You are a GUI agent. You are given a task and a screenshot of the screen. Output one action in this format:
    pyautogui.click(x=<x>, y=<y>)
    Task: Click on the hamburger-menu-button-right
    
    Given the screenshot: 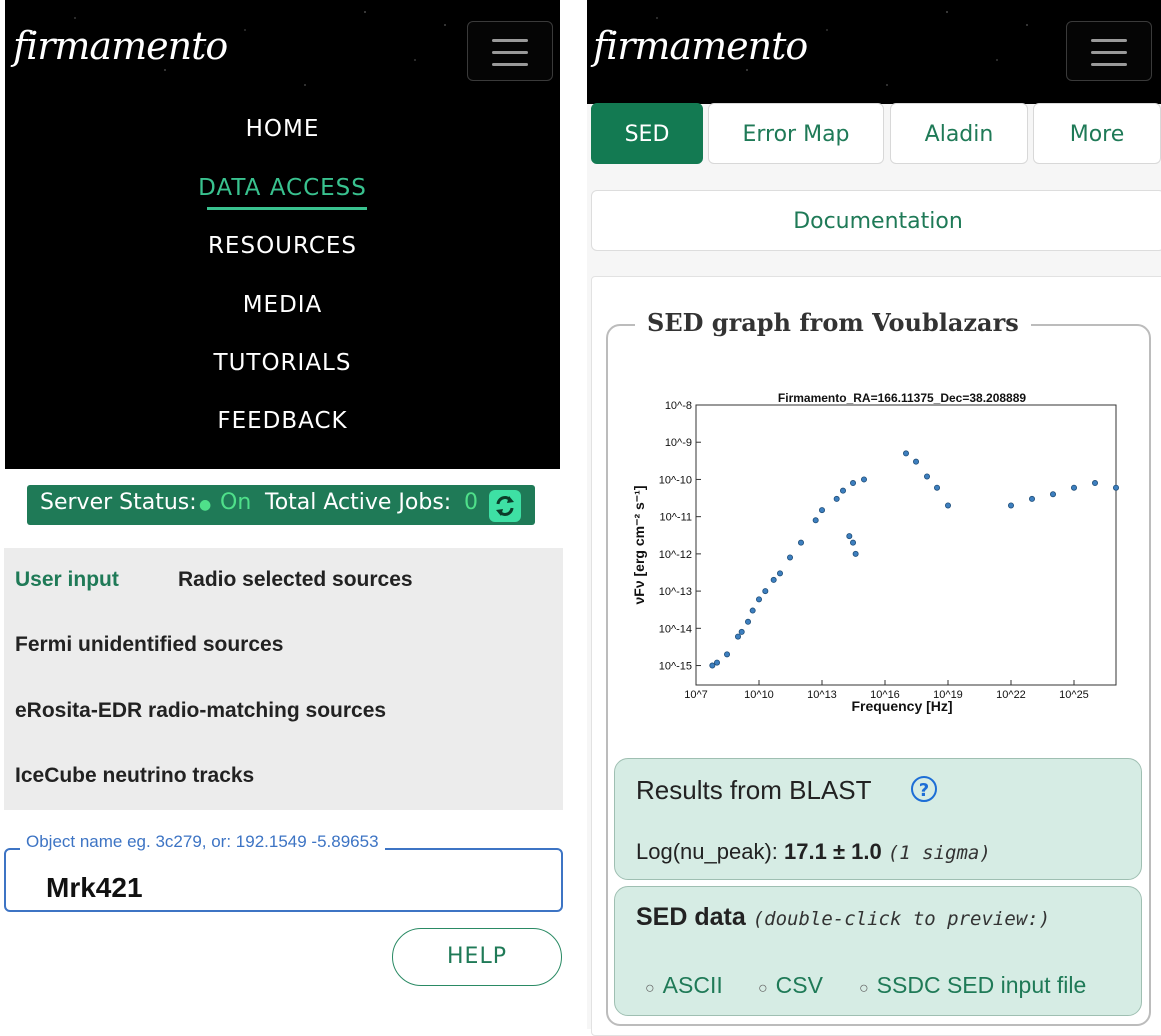 What is the action you would take?
    pyautogui.click(x=1109, y=51)
    